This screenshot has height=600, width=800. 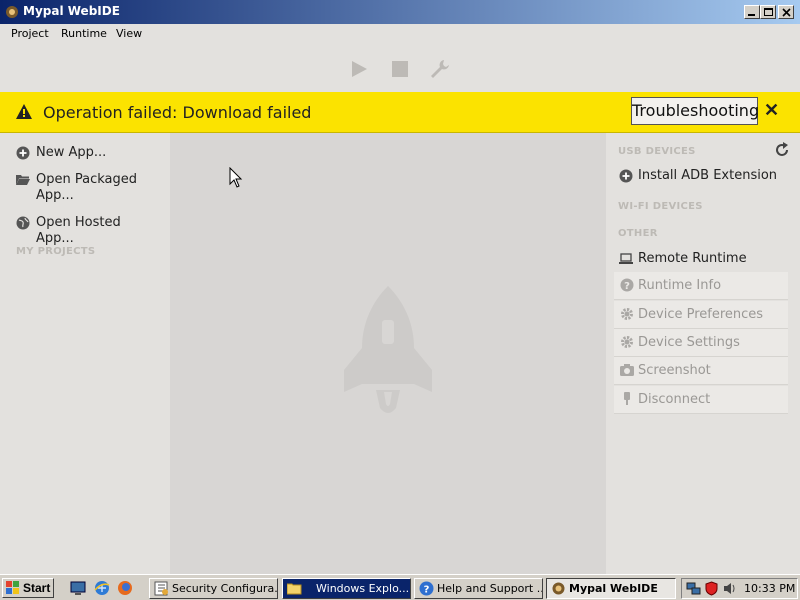 What do you see at coordinates (695, 111) in the screenshot?
I see `troubleshooting-button: Troubleshooting` at bounding box center [695, 111].